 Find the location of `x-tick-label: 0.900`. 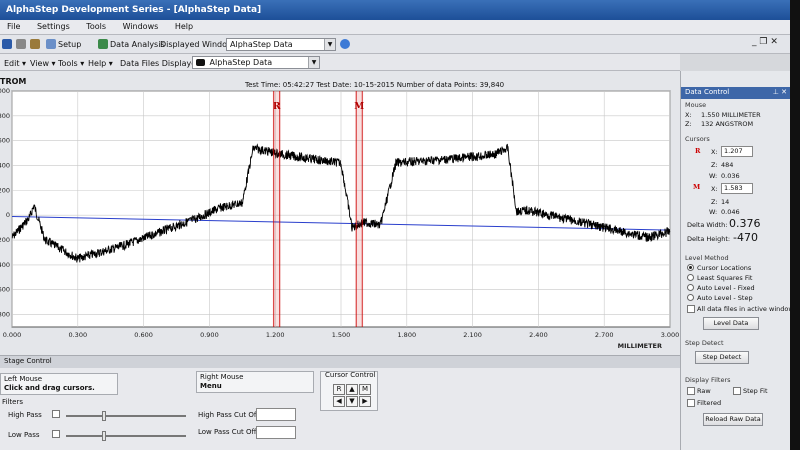

x-tick-label: 0.900 is located at coordinates (209, 335).